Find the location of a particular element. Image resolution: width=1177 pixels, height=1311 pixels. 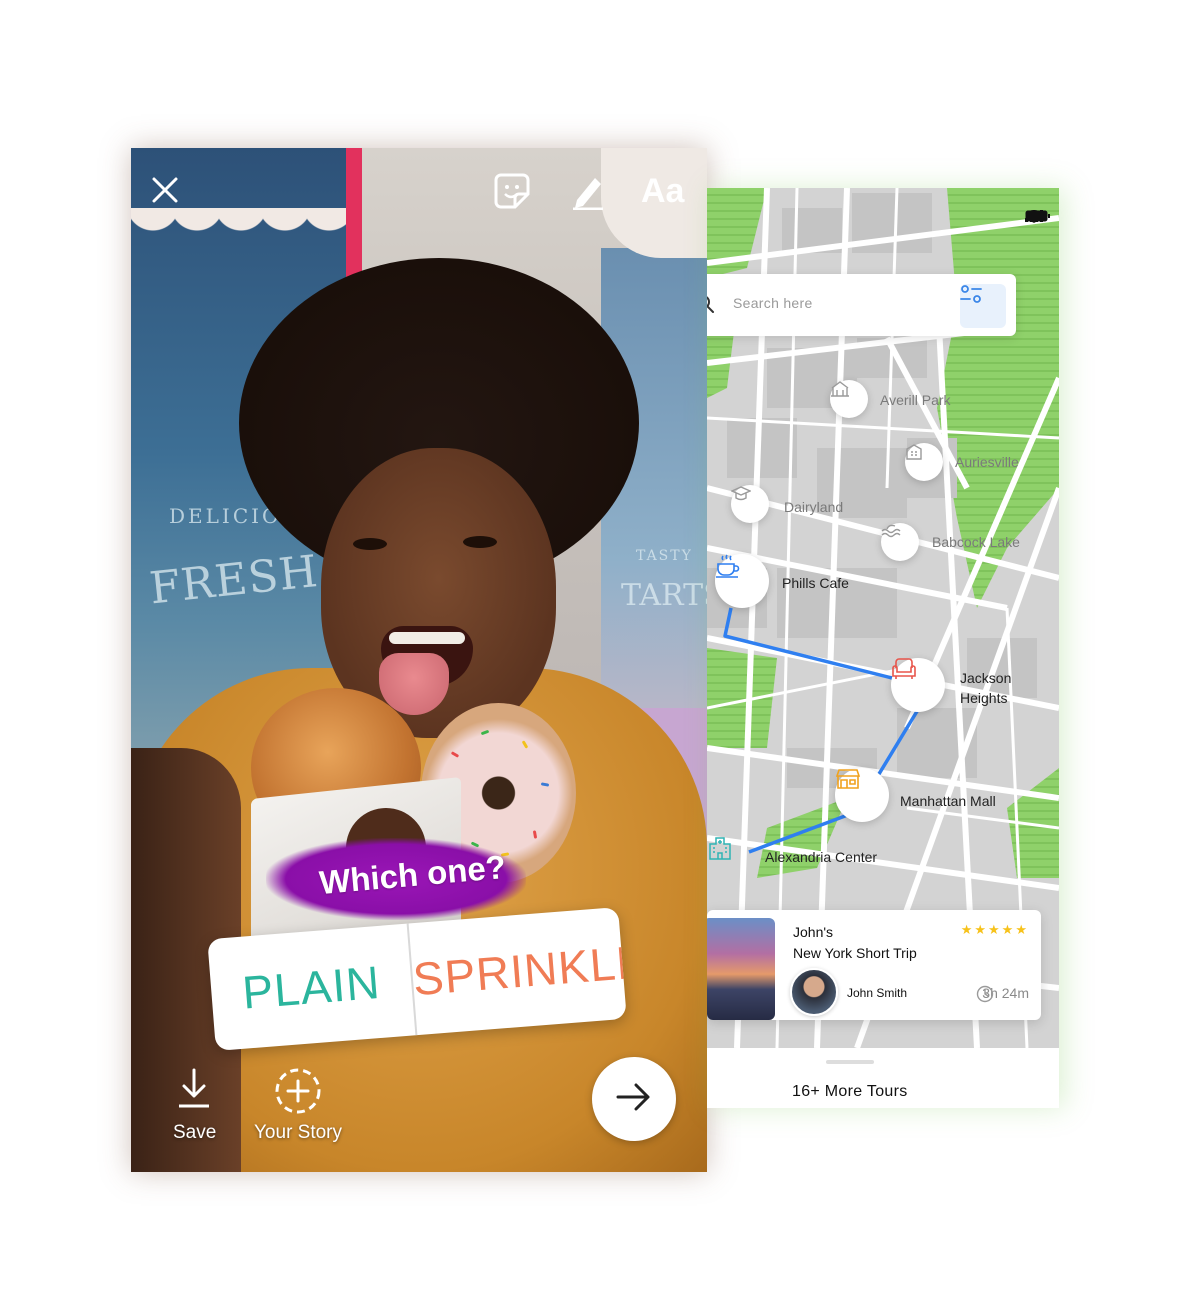

search-input: Search here is located at coordinates (773, 303).